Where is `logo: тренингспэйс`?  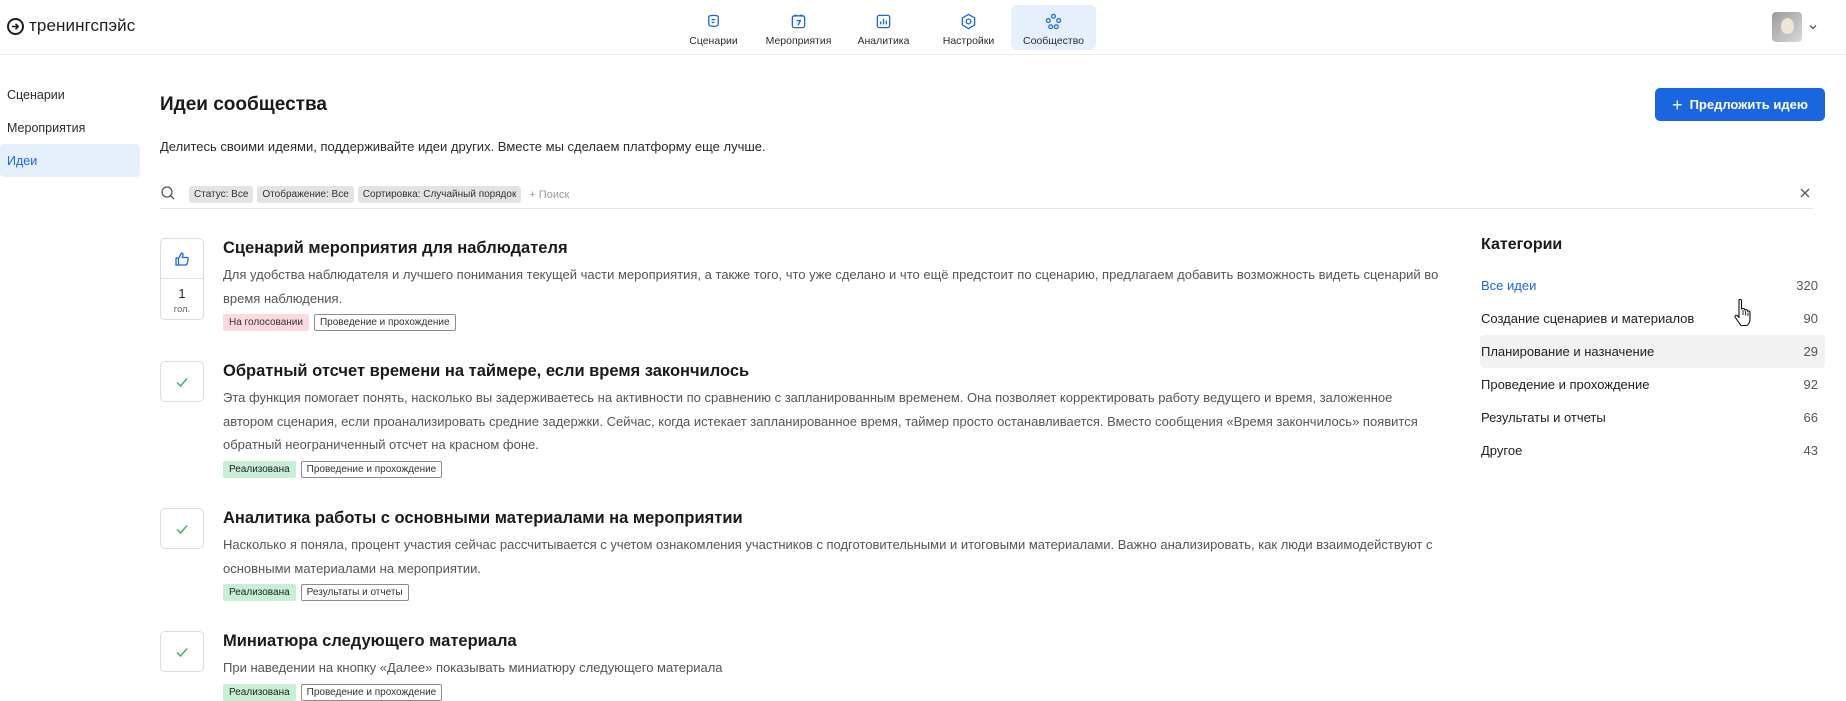 logo: тренингспэйс is located at coordinates (71, 26).